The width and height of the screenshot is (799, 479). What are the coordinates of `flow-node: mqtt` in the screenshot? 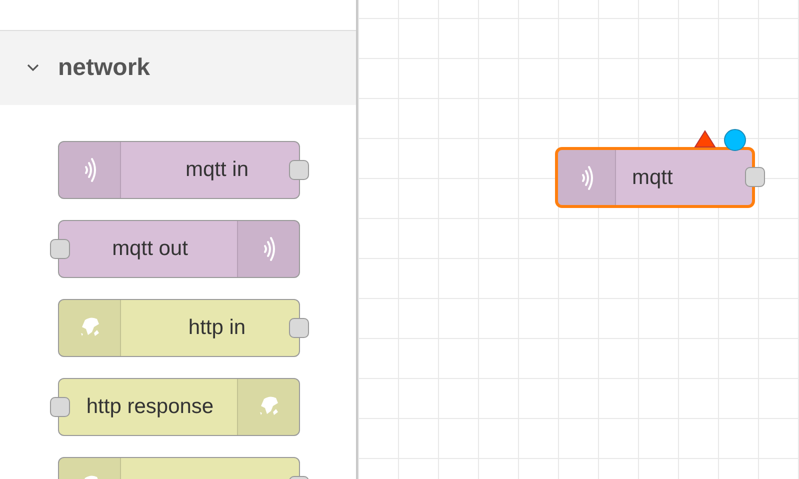 It's located at (655, 177).